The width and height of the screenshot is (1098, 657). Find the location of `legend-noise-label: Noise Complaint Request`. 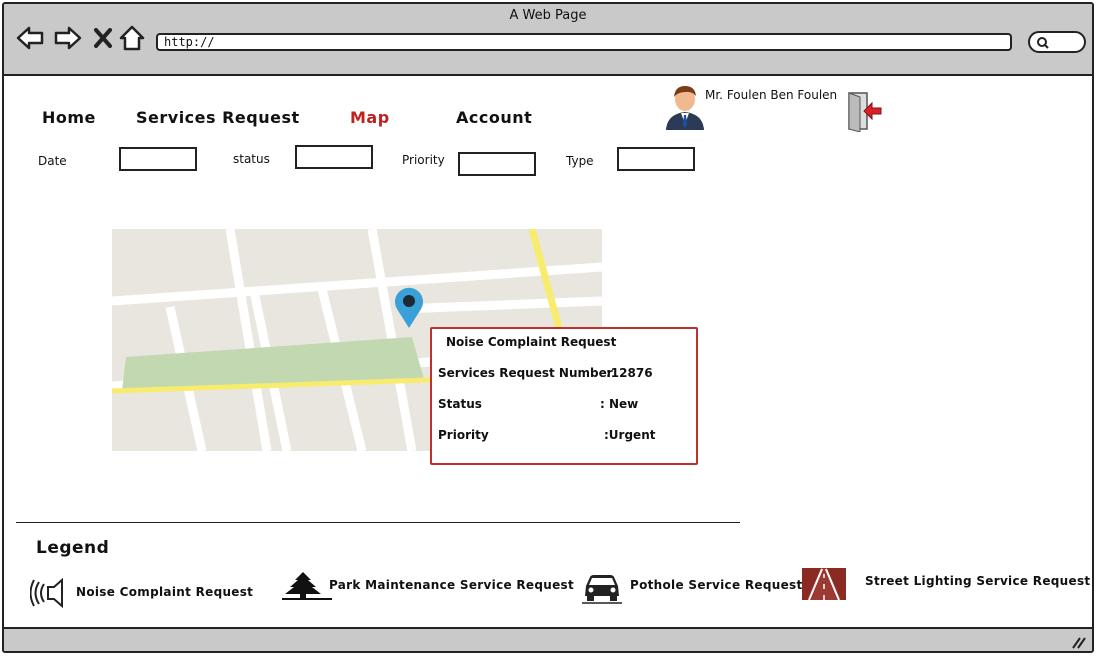

legend-noise-label: Noise Complaint Request is located at coordinates (165, 592).